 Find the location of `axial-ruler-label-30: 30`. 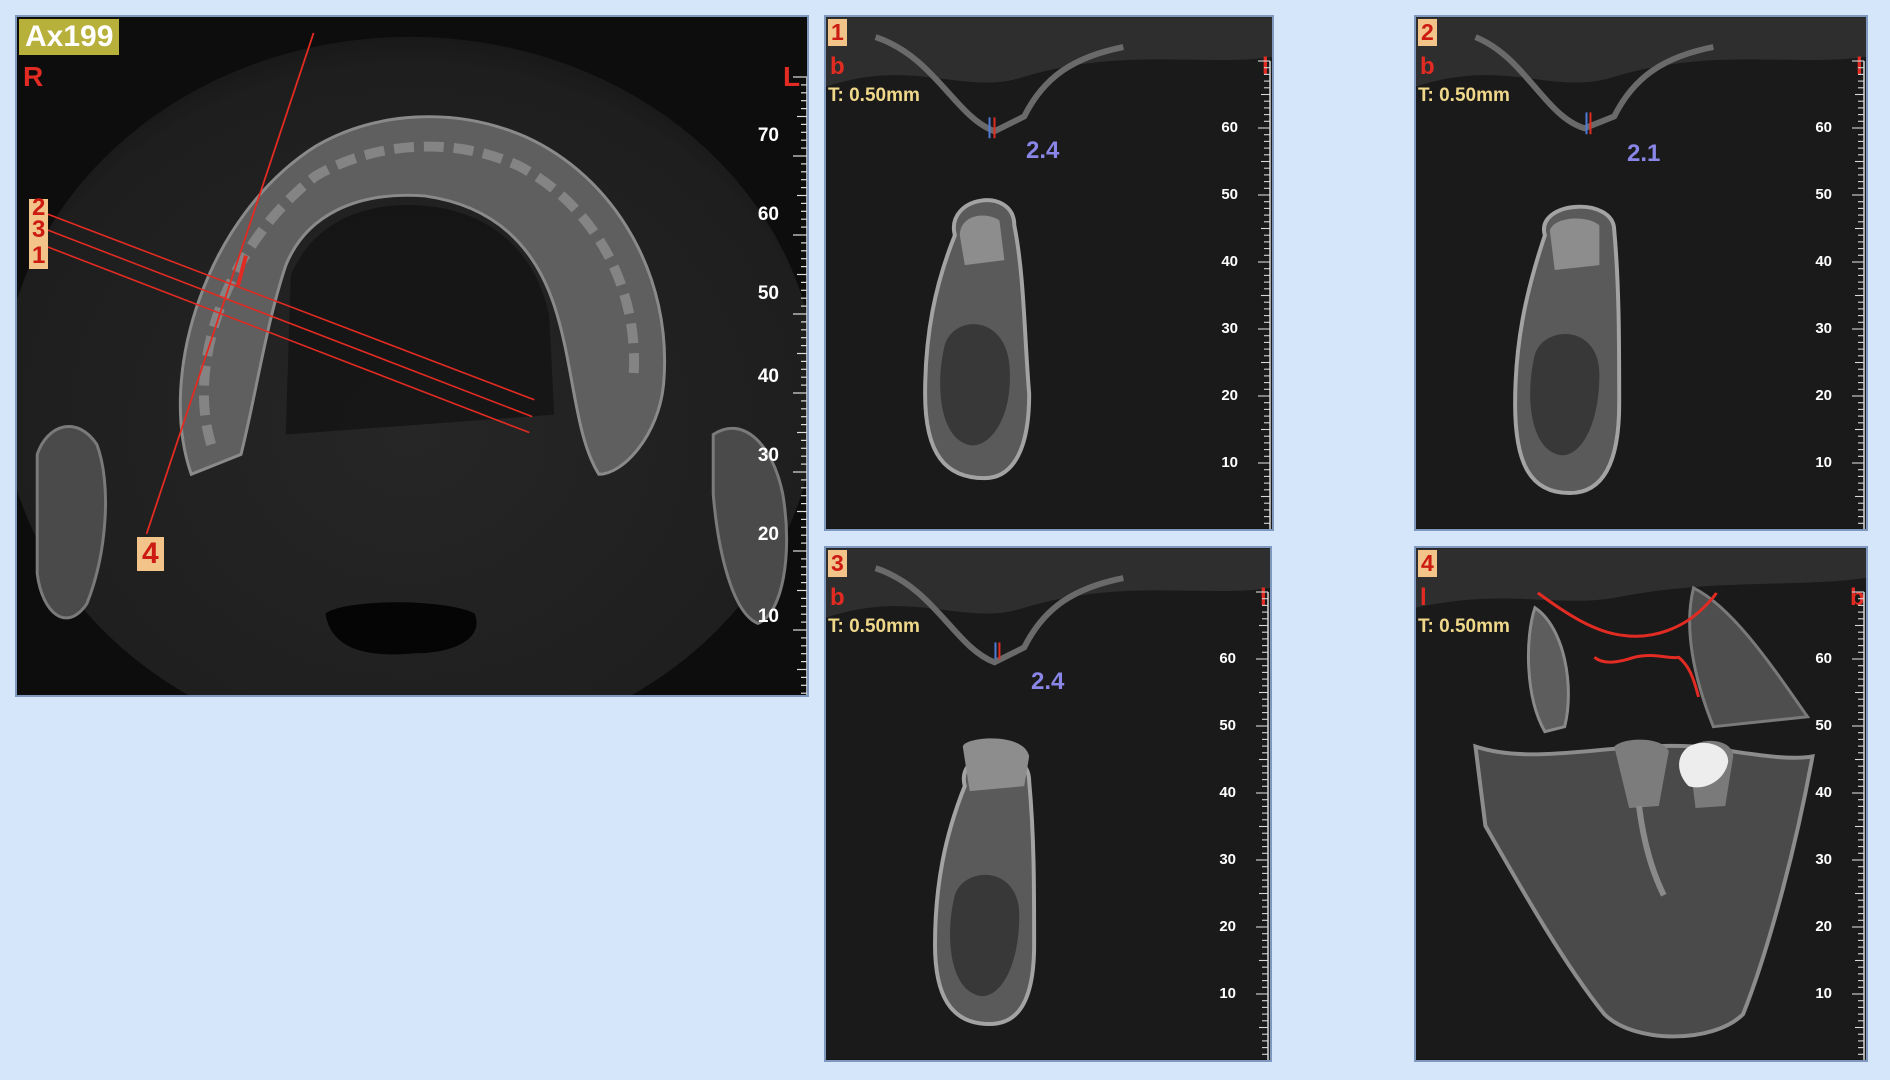

axial-ruler-label-30: 30 is located at coordinates (768, 455).